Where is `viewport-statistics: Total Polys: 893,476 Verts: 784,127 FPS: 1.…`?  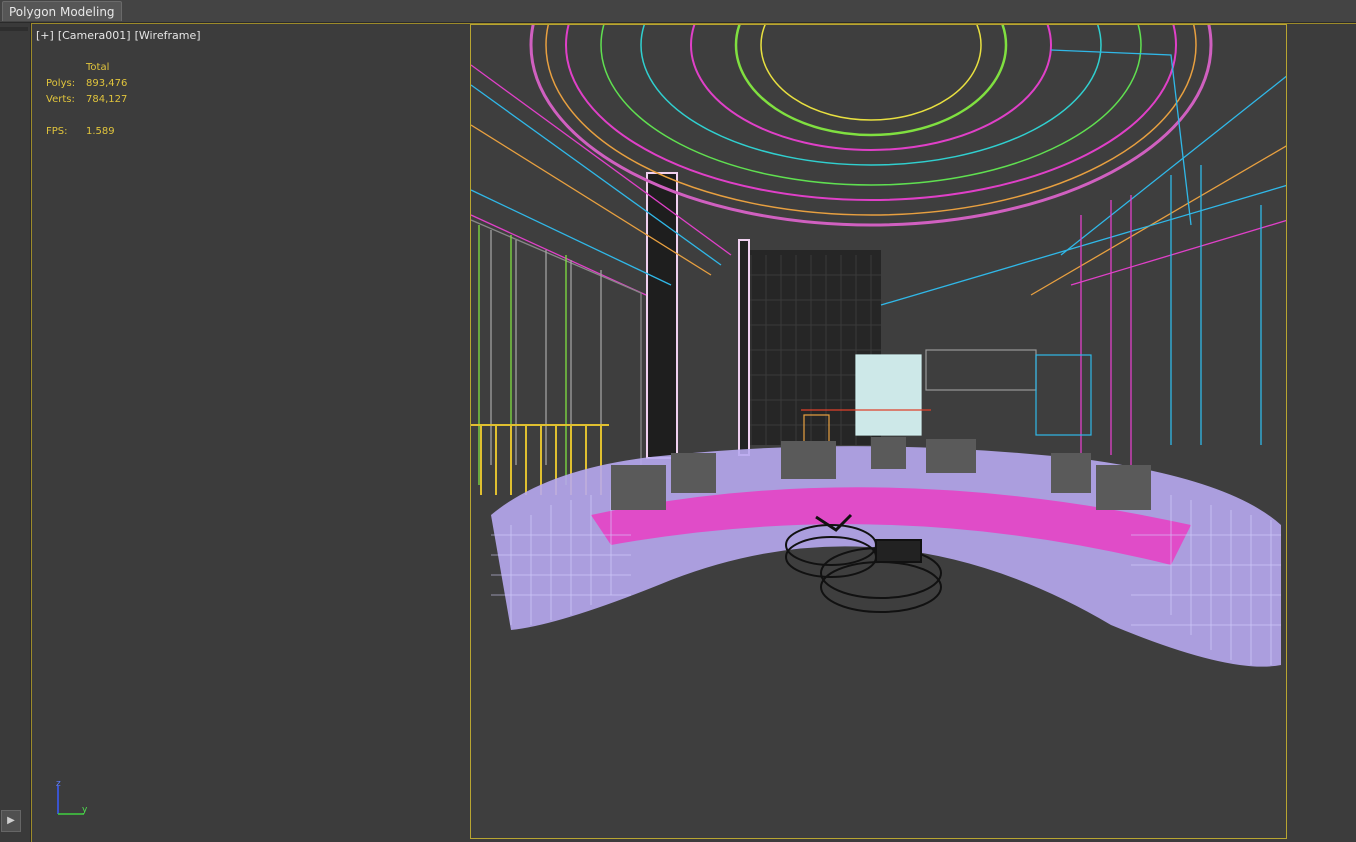 viewport-statistics: Total Polys: 893,476 Verts: 784,127 FPS: 1.… is located at coordinates (106, 100).